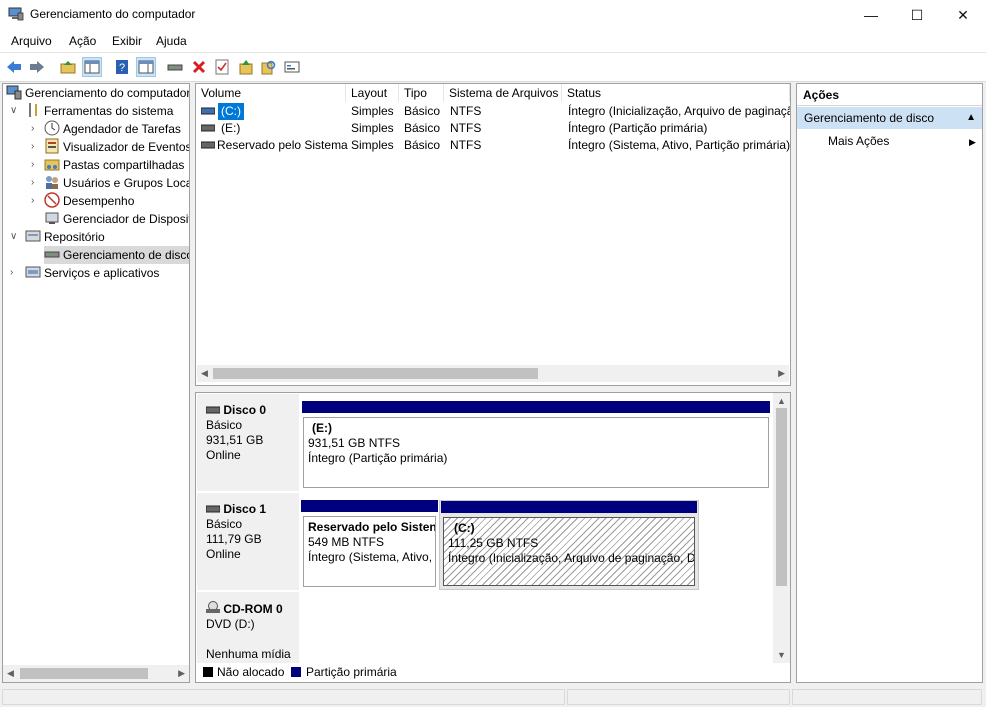 The image size is (986, 707). I want to click on minimize-button: —, so click(871, 15).